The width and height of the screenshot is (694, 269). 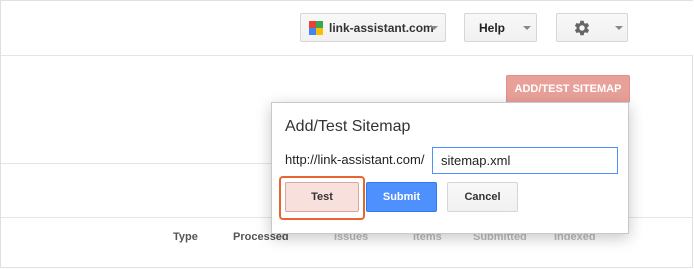 I want to click on site-selector-dropdown: link-assistant.com, so click(x=373, y=27).